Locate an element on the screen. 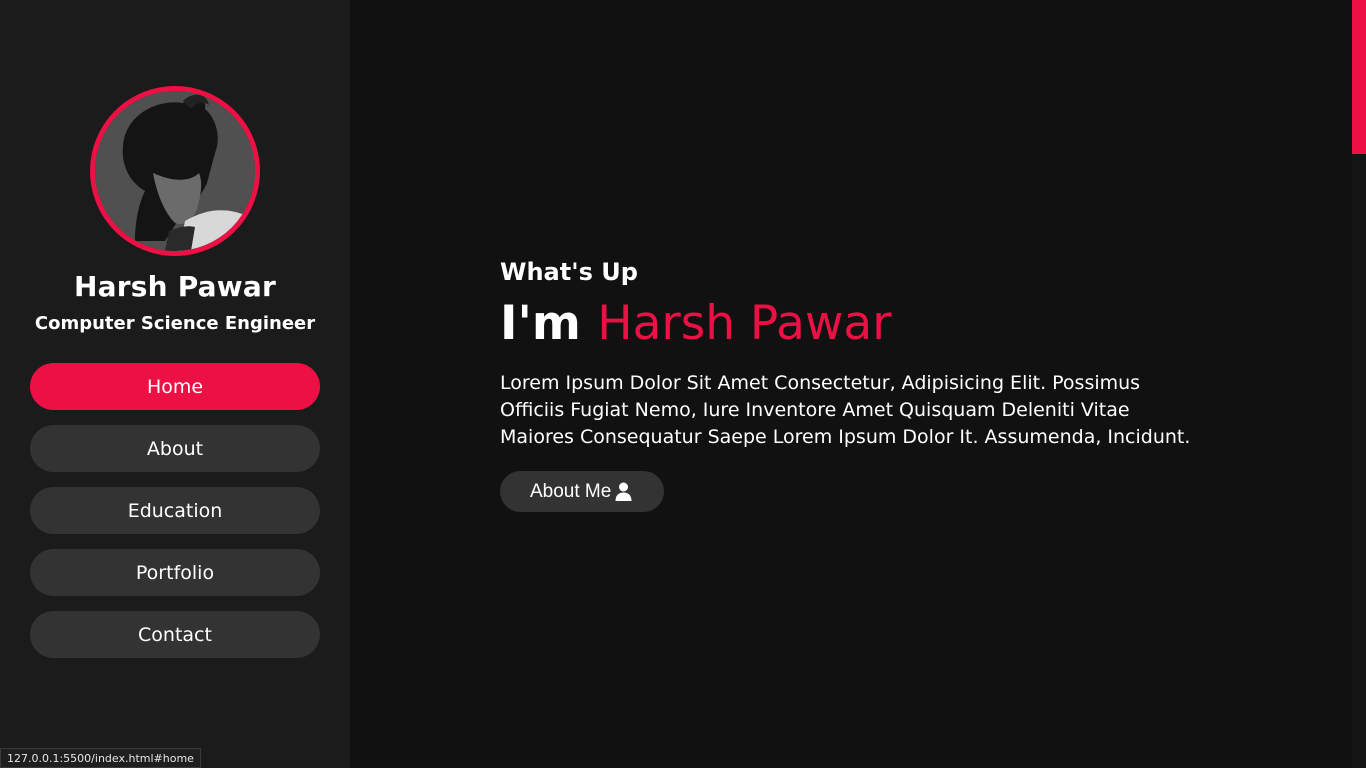 Image resolution: width=1366 pixels, height=768 pixels. avatar is located at coordinates (175, 171).